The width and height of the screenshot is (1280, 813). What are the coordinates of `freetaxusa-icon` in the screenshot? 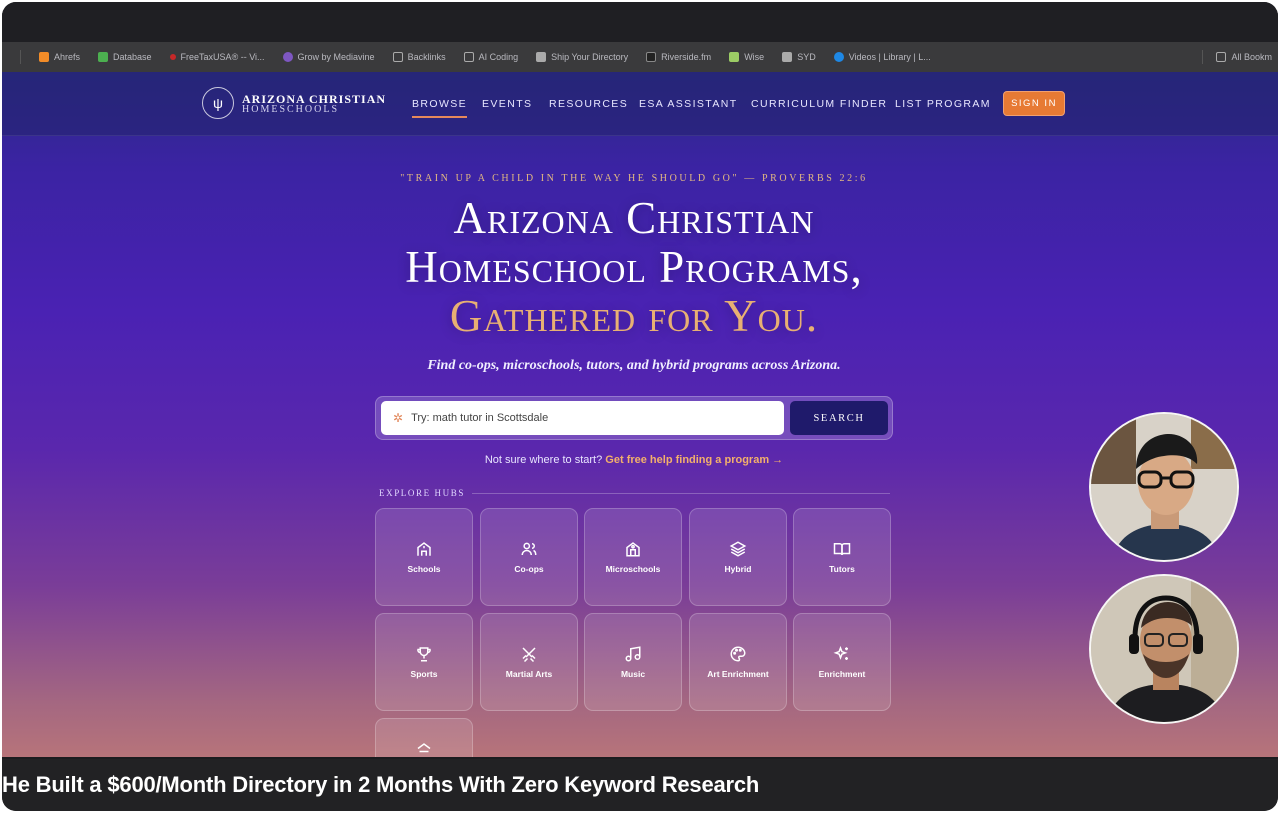 It's located at (172, 57).